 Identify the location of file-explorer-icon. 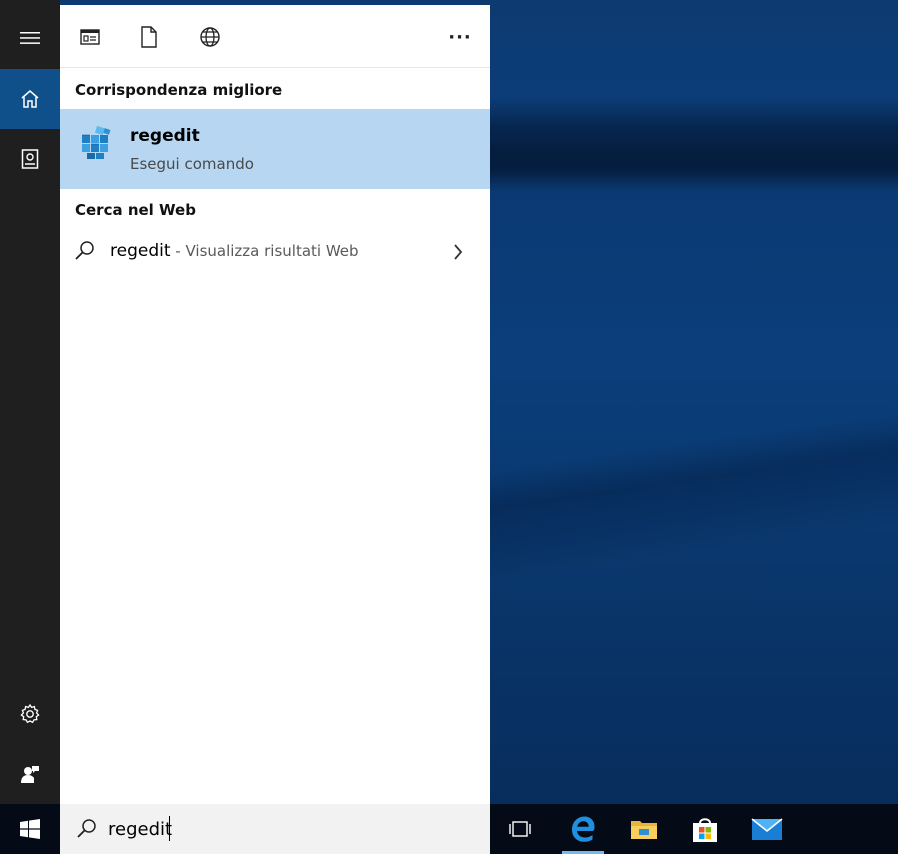
(644, 830).